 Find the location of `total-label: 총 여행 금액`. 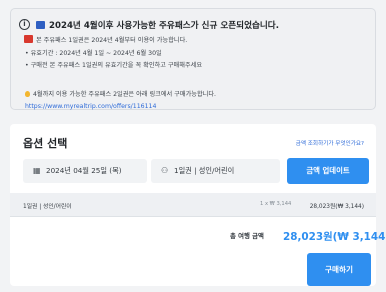

total-label: 총 여행 금액 is located at coordinates (247, 236).